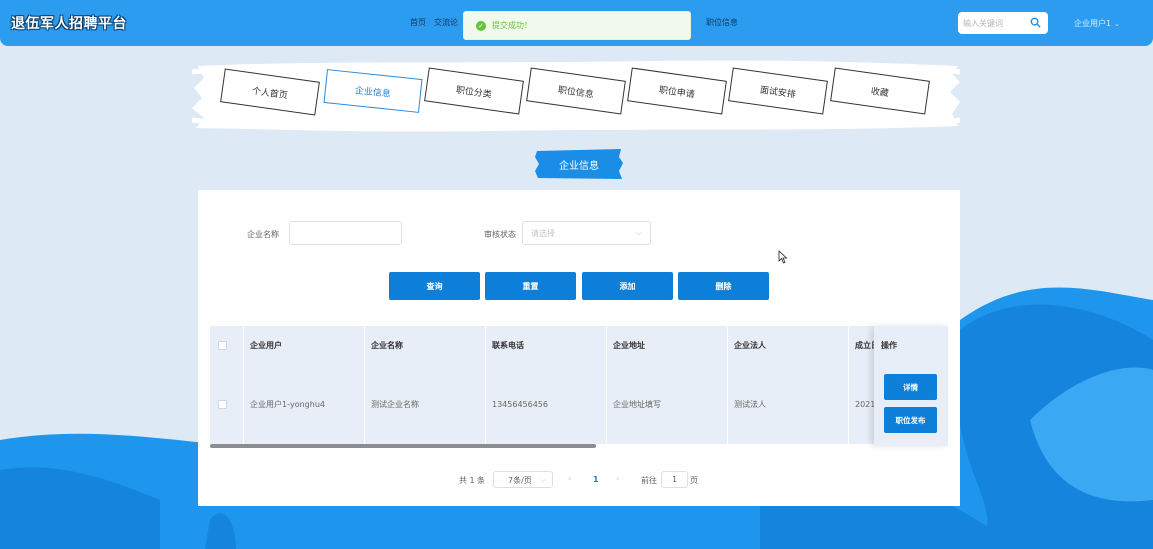  I want to click on table-header: 企业用户 企业名称 联系电话 企业地址 企业法人 成立日, so click(579, 345).